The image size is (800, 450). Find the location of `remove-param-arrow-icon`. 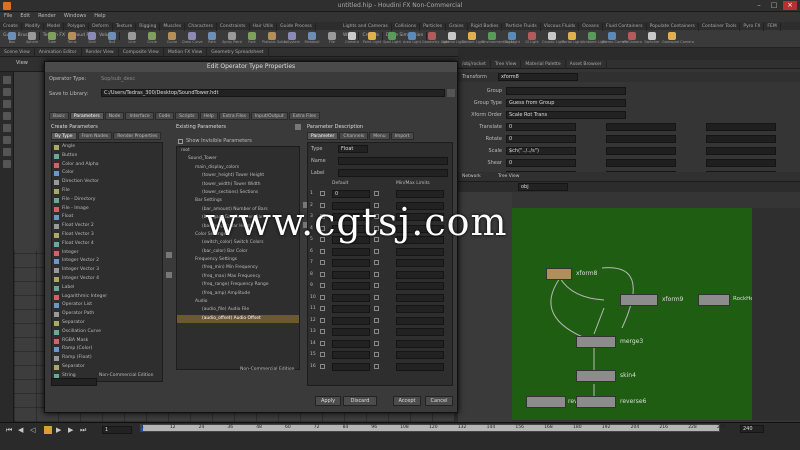

remove-param-arrow-icon is located at coordinates (169, 275).